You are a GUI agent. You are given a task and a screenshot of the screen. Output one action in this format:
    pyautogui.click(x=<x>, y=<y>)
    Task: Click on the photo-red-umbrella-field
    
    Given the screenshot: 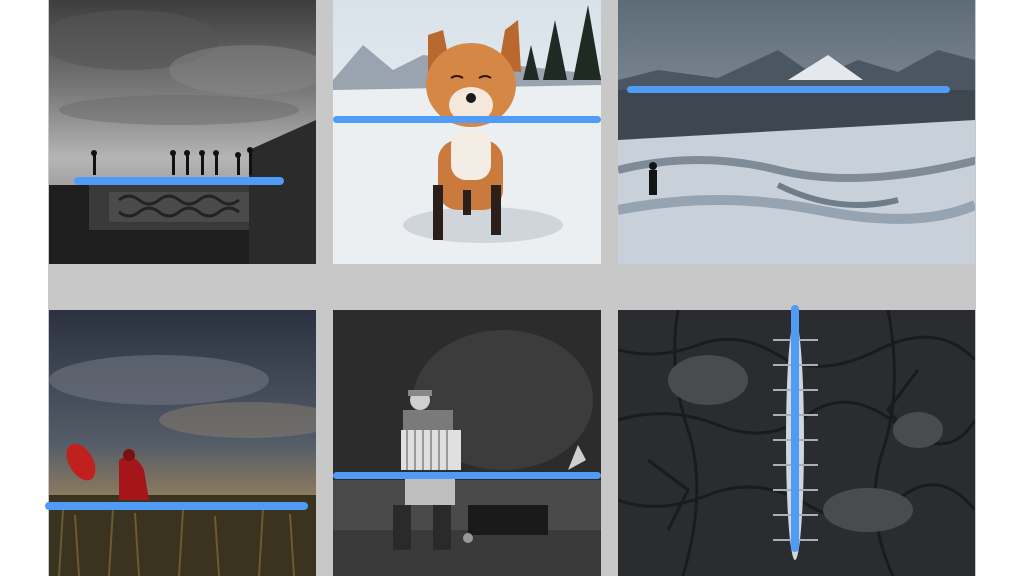 What is the action you would take?
    pyautogui.click(x=182, y=443)
    